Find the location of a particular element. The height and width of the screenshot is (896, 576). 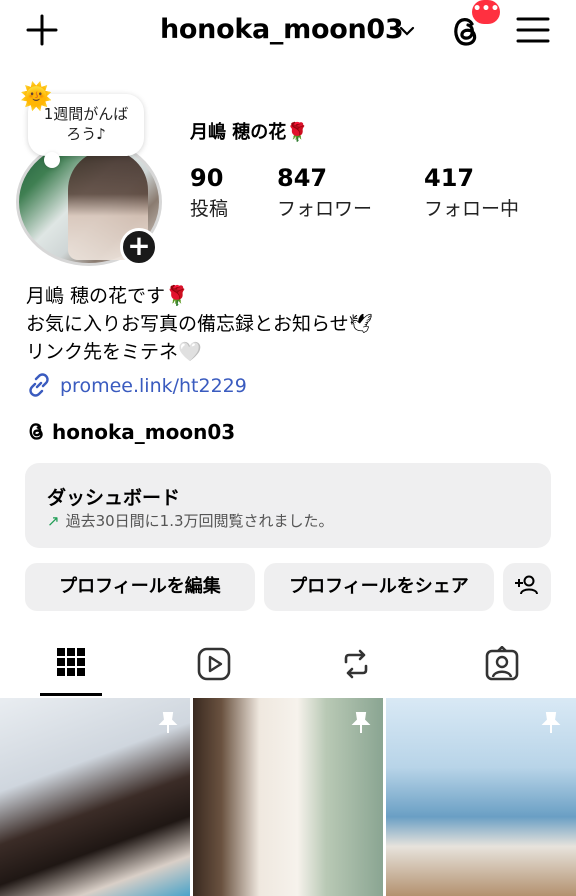

tab-tagged is located at coordinates (502, 665).